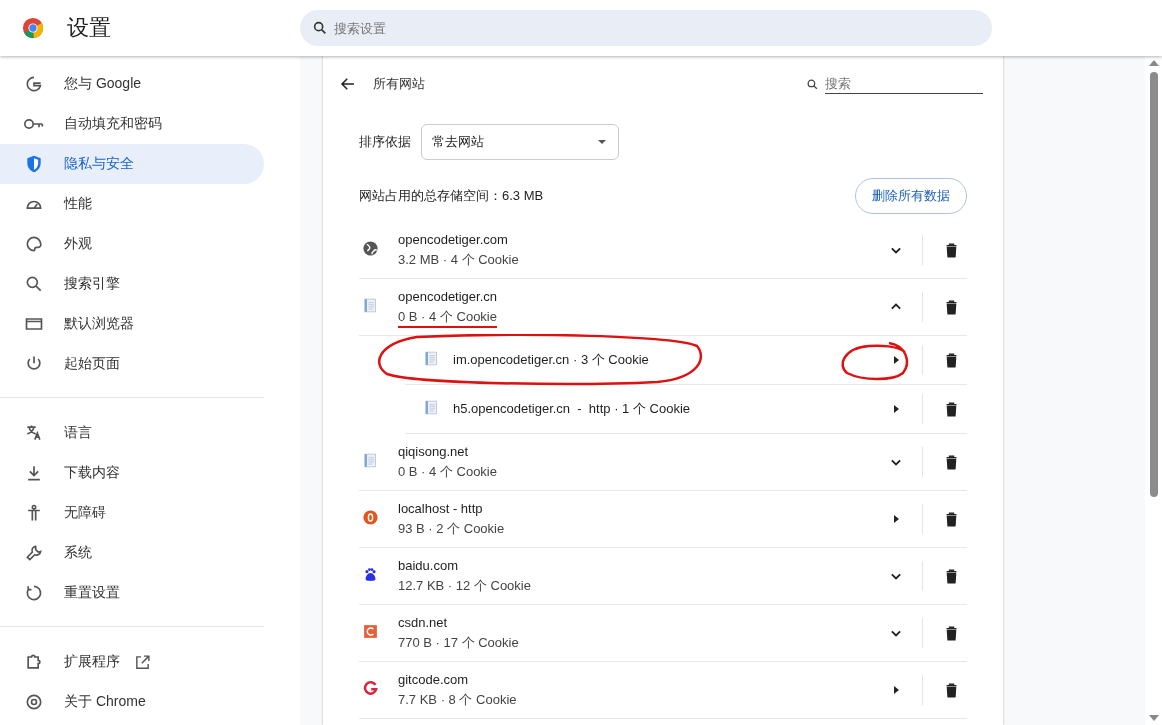 This screenshot has width=1162, height=725. What do you see at coordinates (385, 142) in the screenshot?
I see `sort-label: 排序依据` at bounding box center [385, 142].